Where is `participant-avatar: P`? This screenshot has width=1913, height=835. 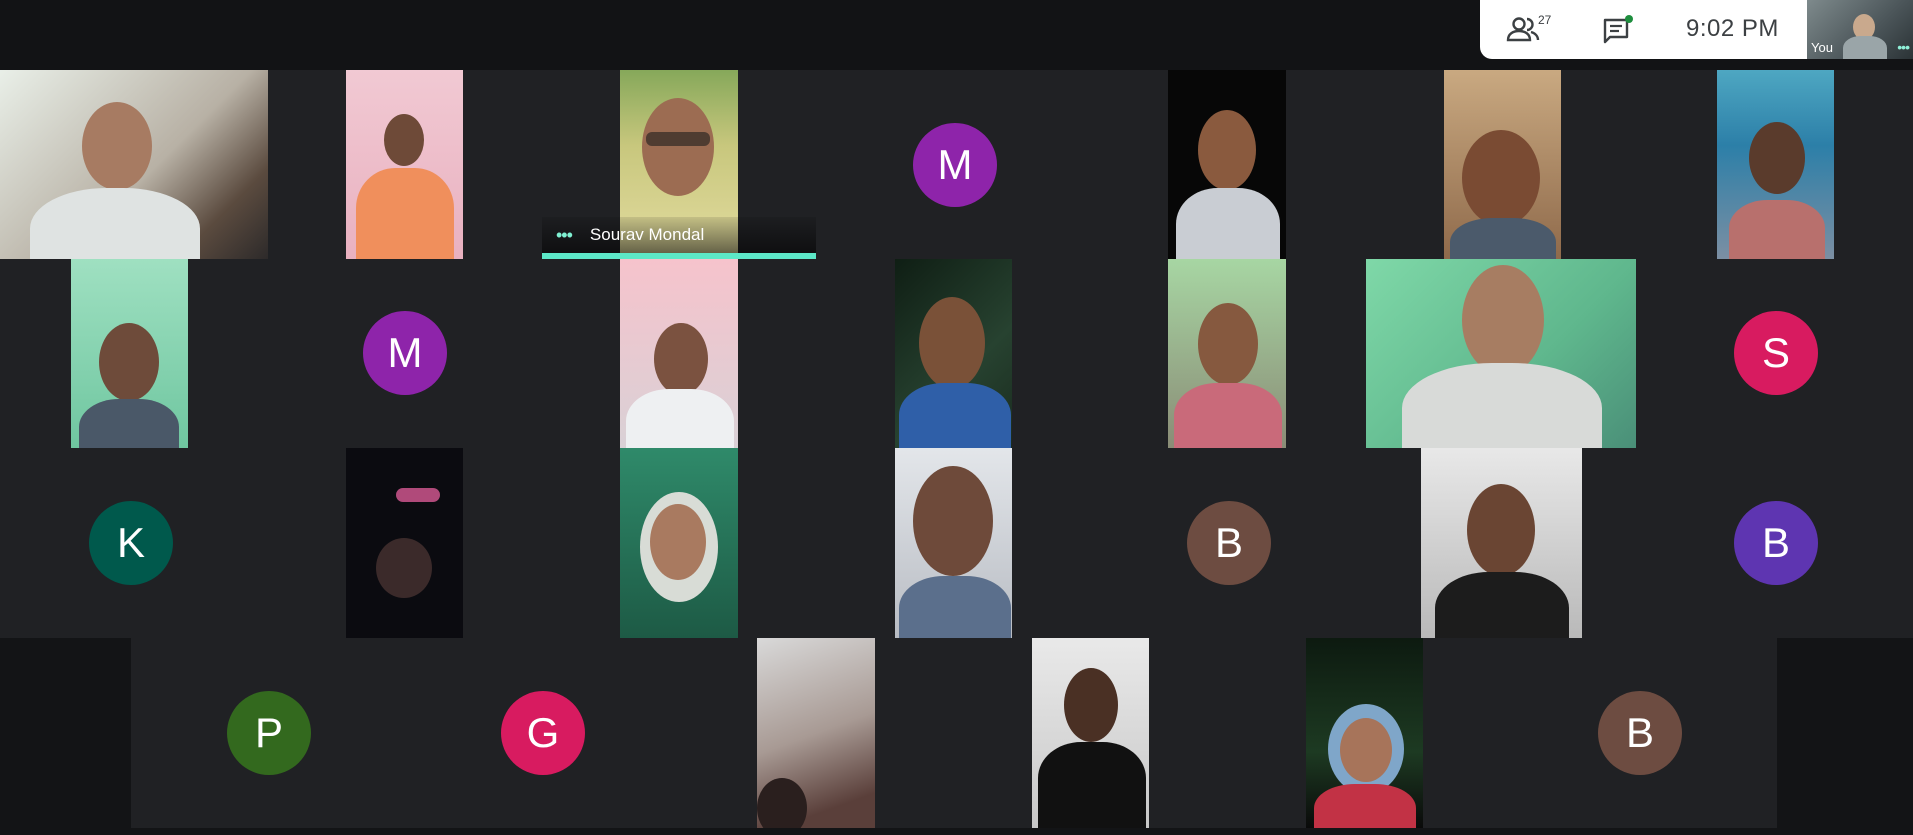
participant-avatar: P is located at coordinates (269, 733).